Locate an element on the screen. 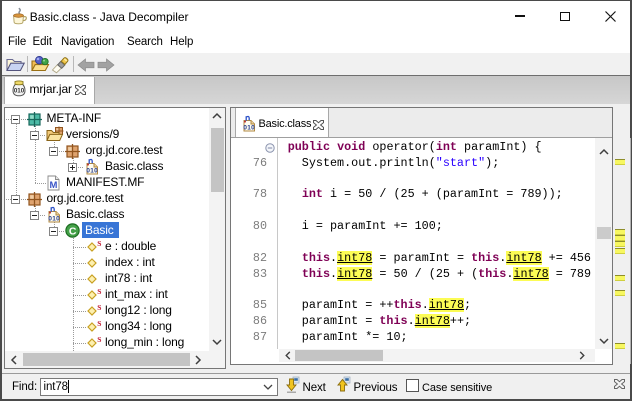 The height and width of the screenshot is (401, 632). svg-text: M is located at coordinates (54, 185).